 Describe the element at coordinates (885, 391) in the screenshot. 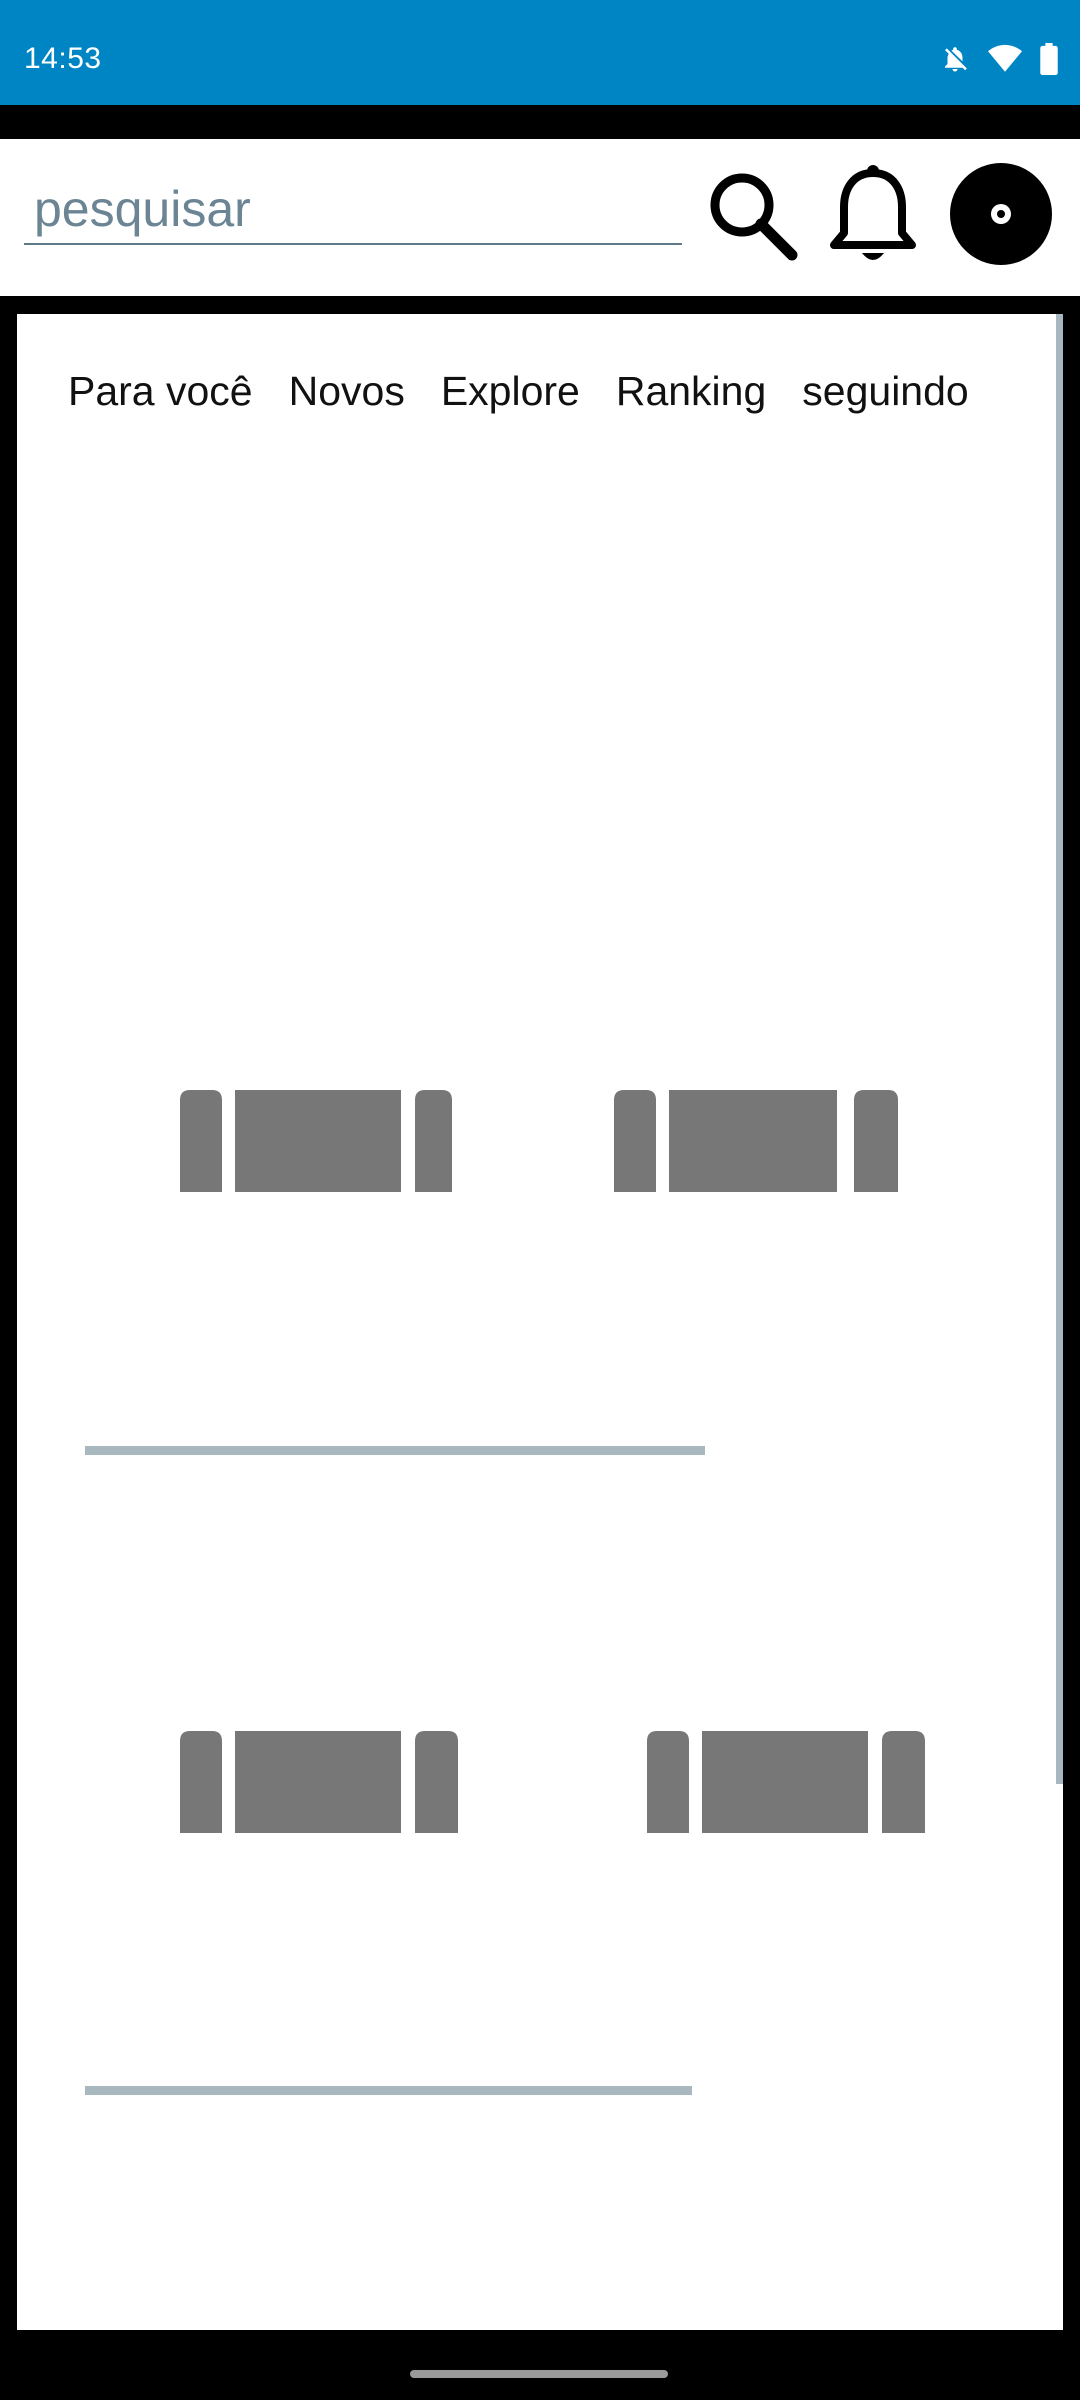

I see `tab-seguindo: seguindo` at that location.